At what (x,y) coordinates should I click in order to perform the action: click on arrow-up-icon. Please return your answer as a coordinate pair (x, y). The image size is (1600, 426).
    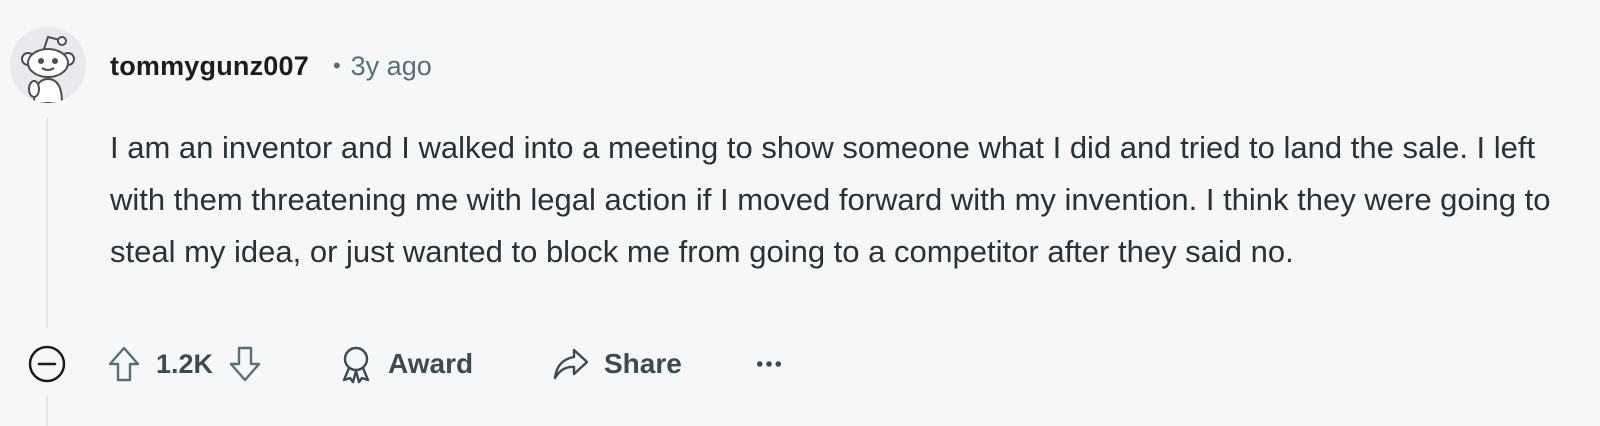
    Looking at the image, I should click on (124, 364).